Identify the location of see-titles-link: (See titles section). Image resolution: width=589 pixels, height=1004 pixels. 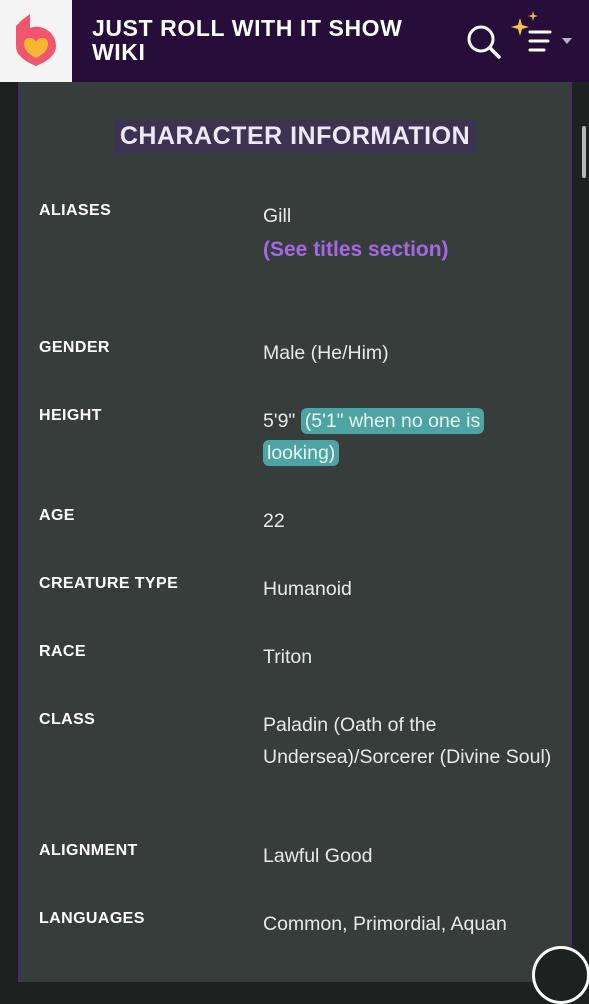
(356, 249).